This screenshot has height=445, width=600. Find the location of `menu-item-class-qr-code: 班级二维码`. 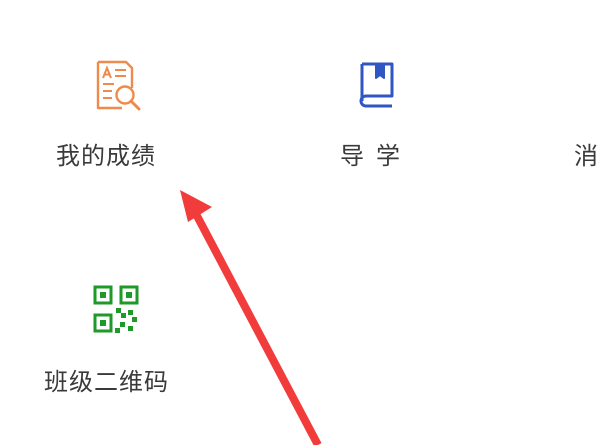

menu-item-class-qr-code: 班级二维码 is located at coordinates (125, 337).